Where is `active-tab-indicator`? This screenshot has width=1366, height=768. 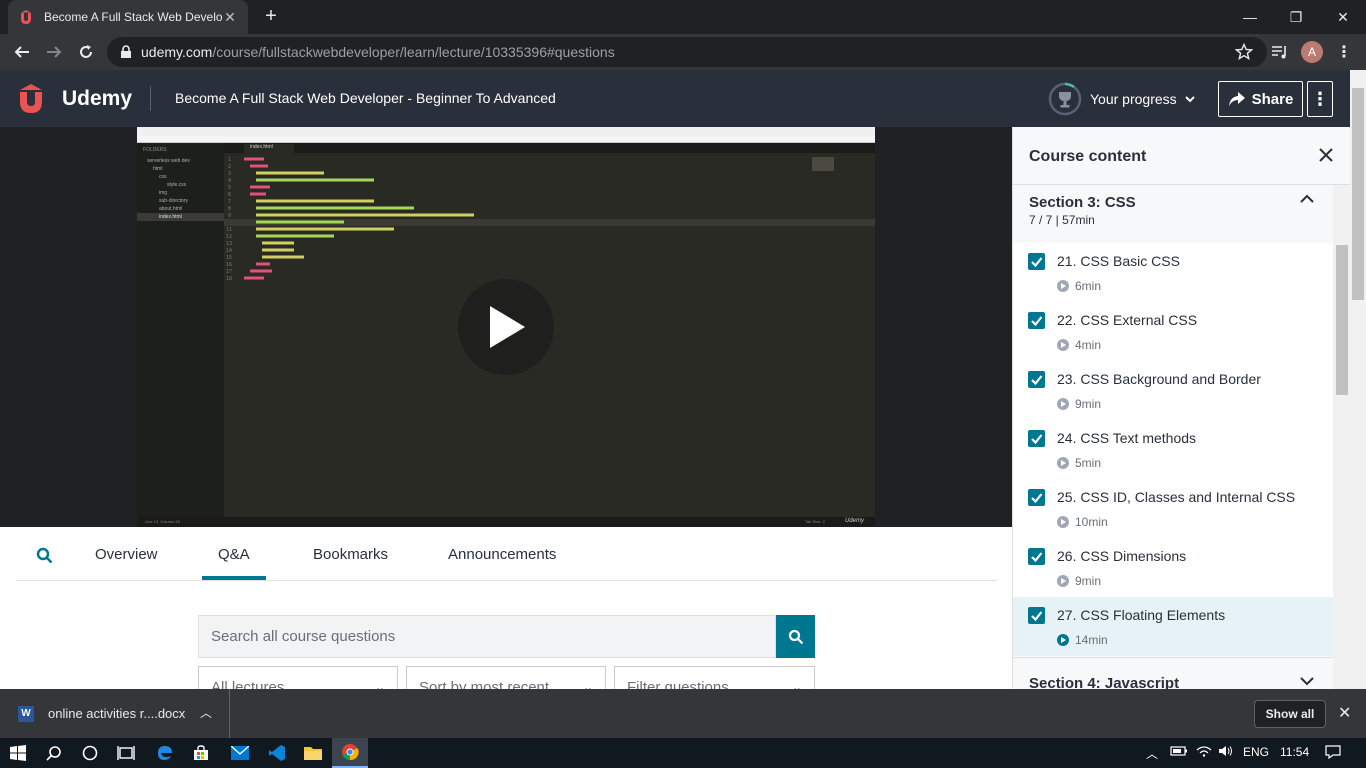
active-tab-indicator is located at coordinates (234, 578).